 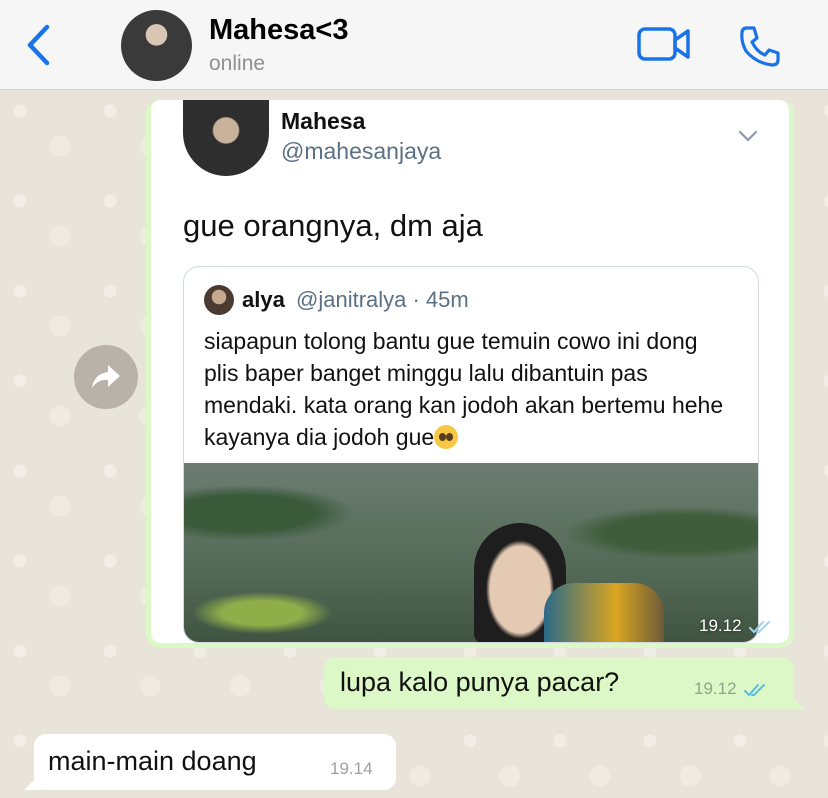 I want to click on chevron-left-icon, so click(x=38, y=45).